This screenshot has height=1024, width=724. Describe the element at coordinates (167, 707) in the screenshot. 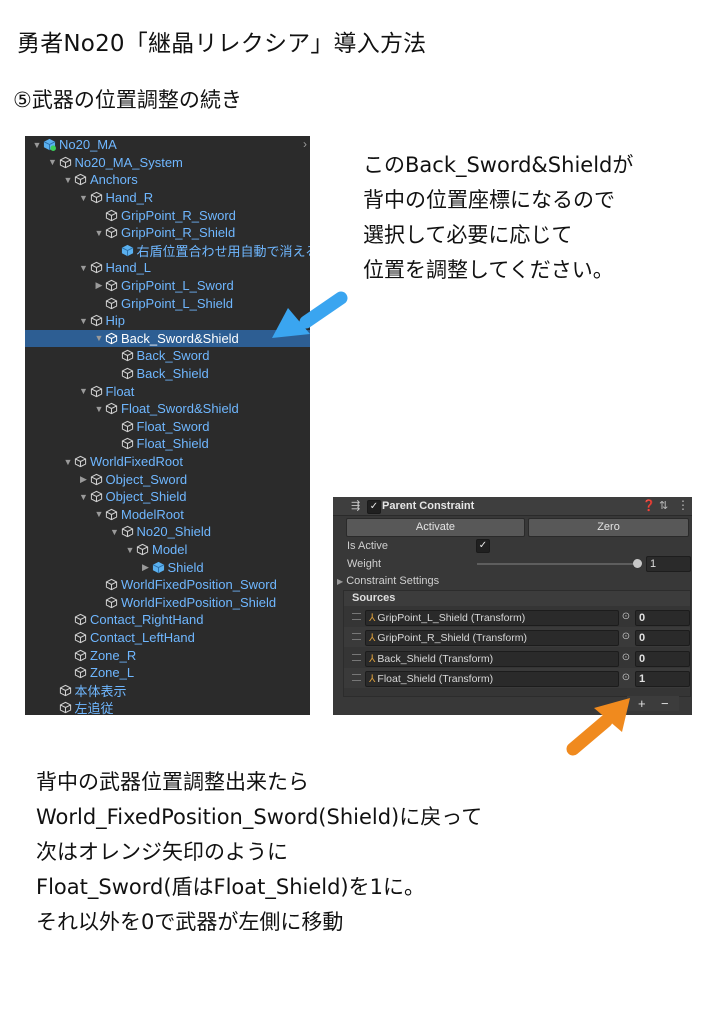

I see `hierarchy-item: ▼左追従` at that location.